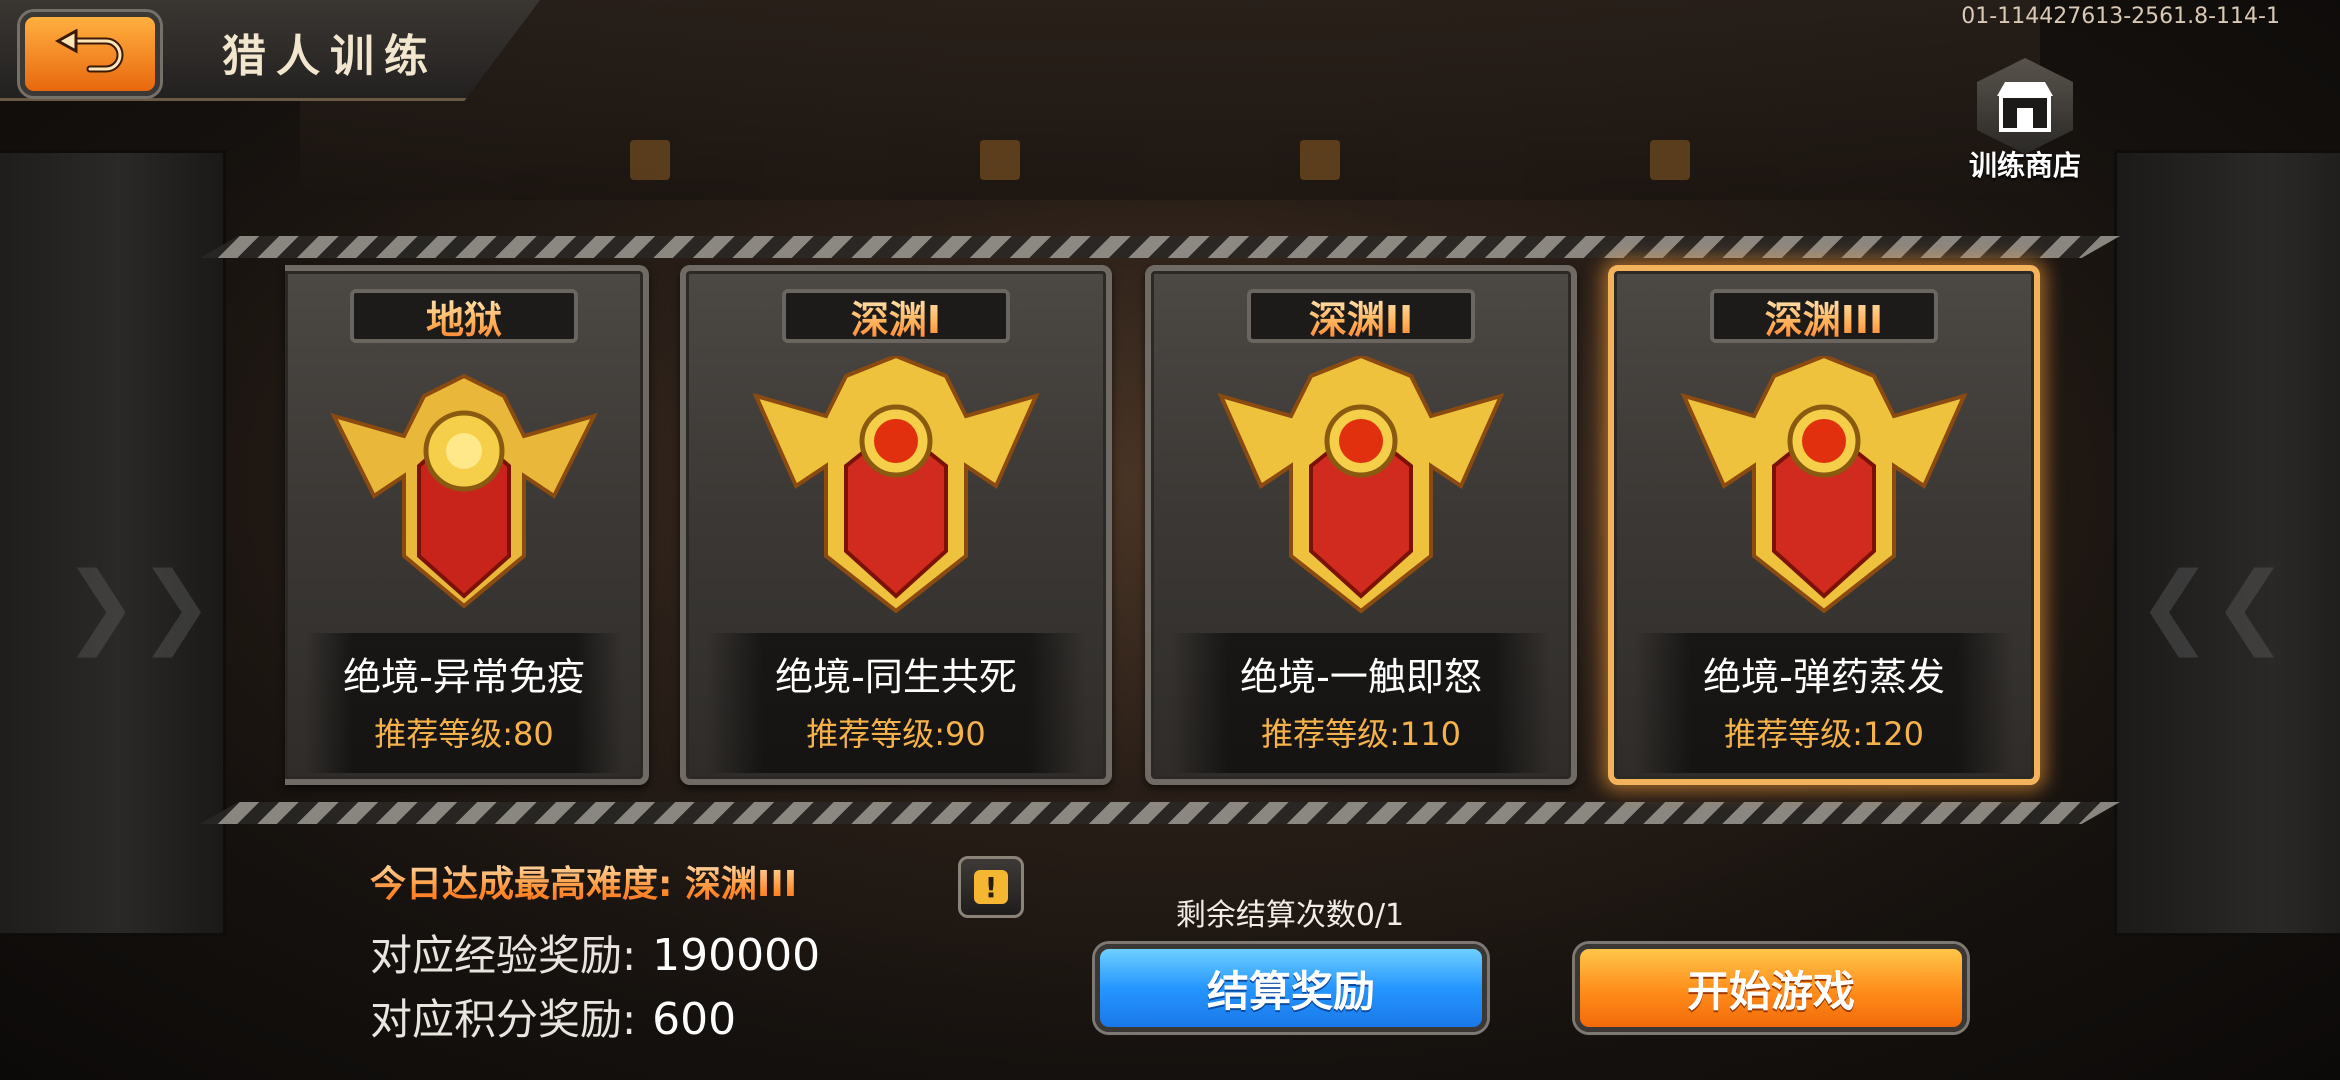  I want to click on card-tab: 深渊II, so click(1361, 316).